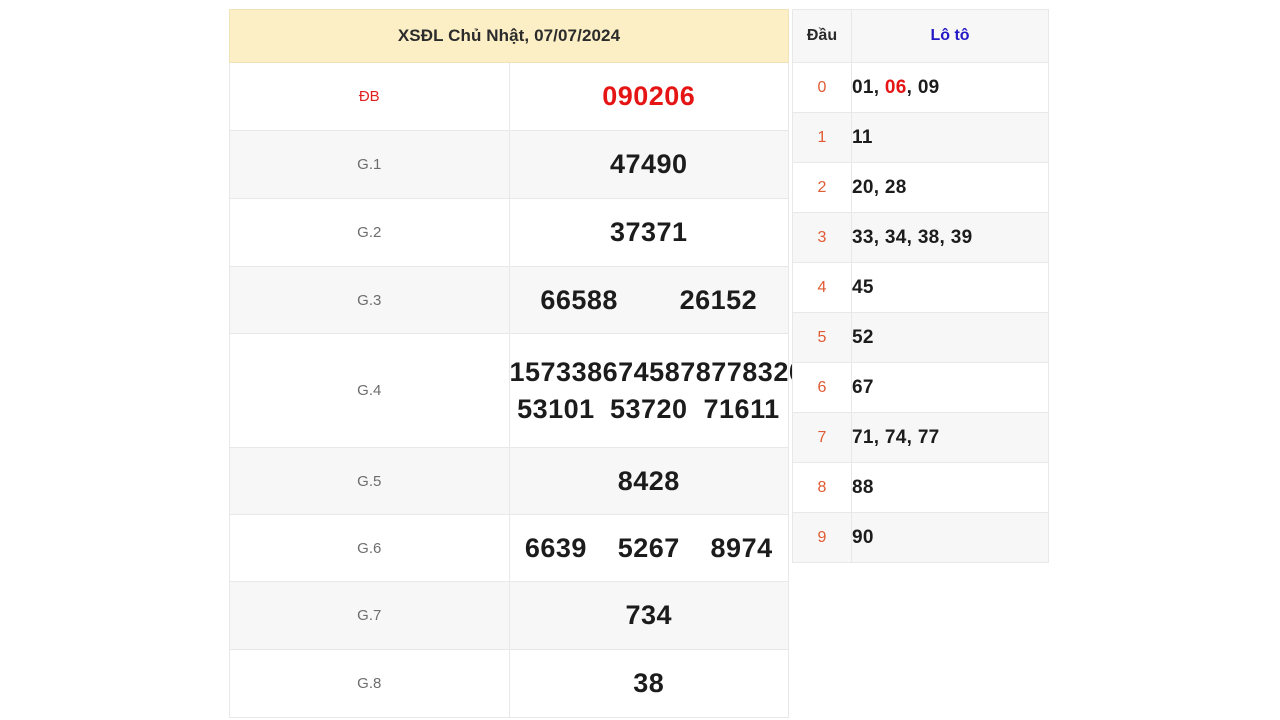  What do you see at coordinates (822, 337) in the screenshot?
I see `loto-dau-value: 5` at bounding box center [822, 337].